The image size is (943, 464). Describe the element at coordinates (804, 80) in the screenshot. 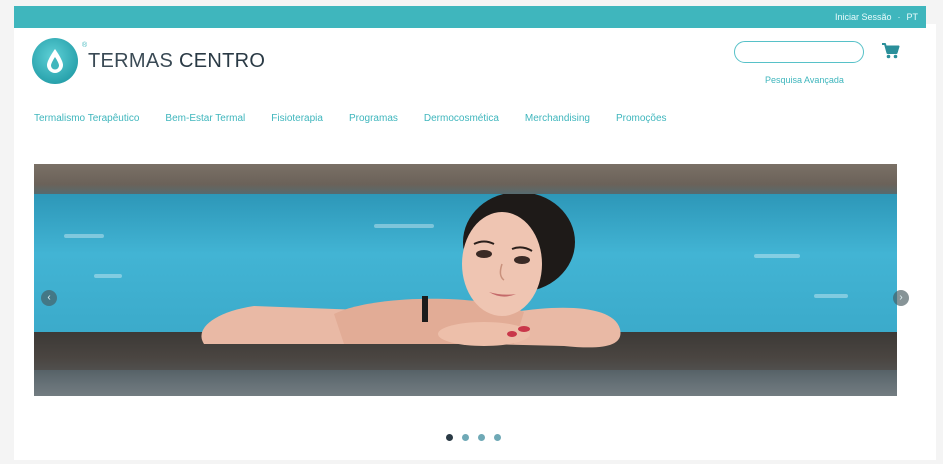

I see `advanced-search-link: Pesquisa Avançada` at that location.